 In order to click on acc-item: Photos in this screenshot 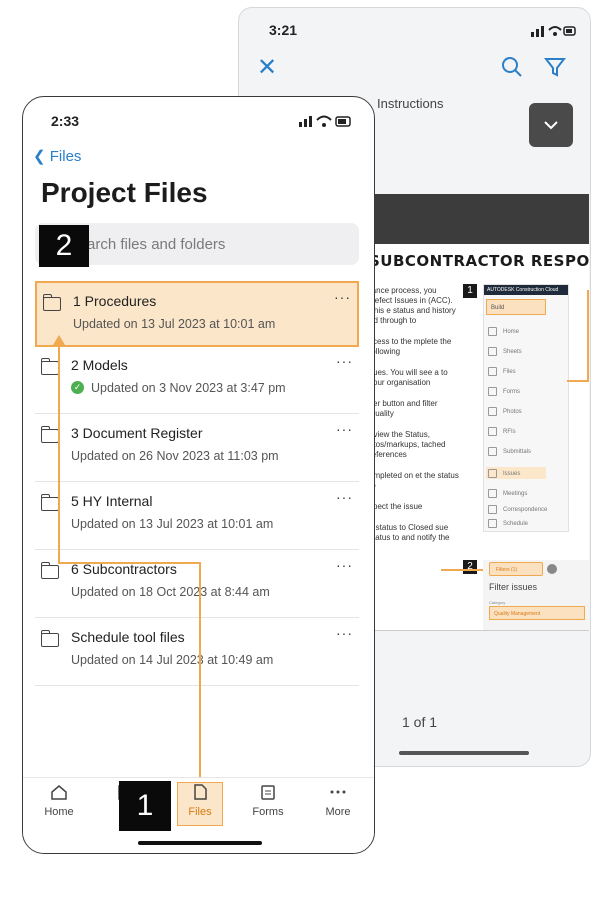, I will do `click(505, 411)`.